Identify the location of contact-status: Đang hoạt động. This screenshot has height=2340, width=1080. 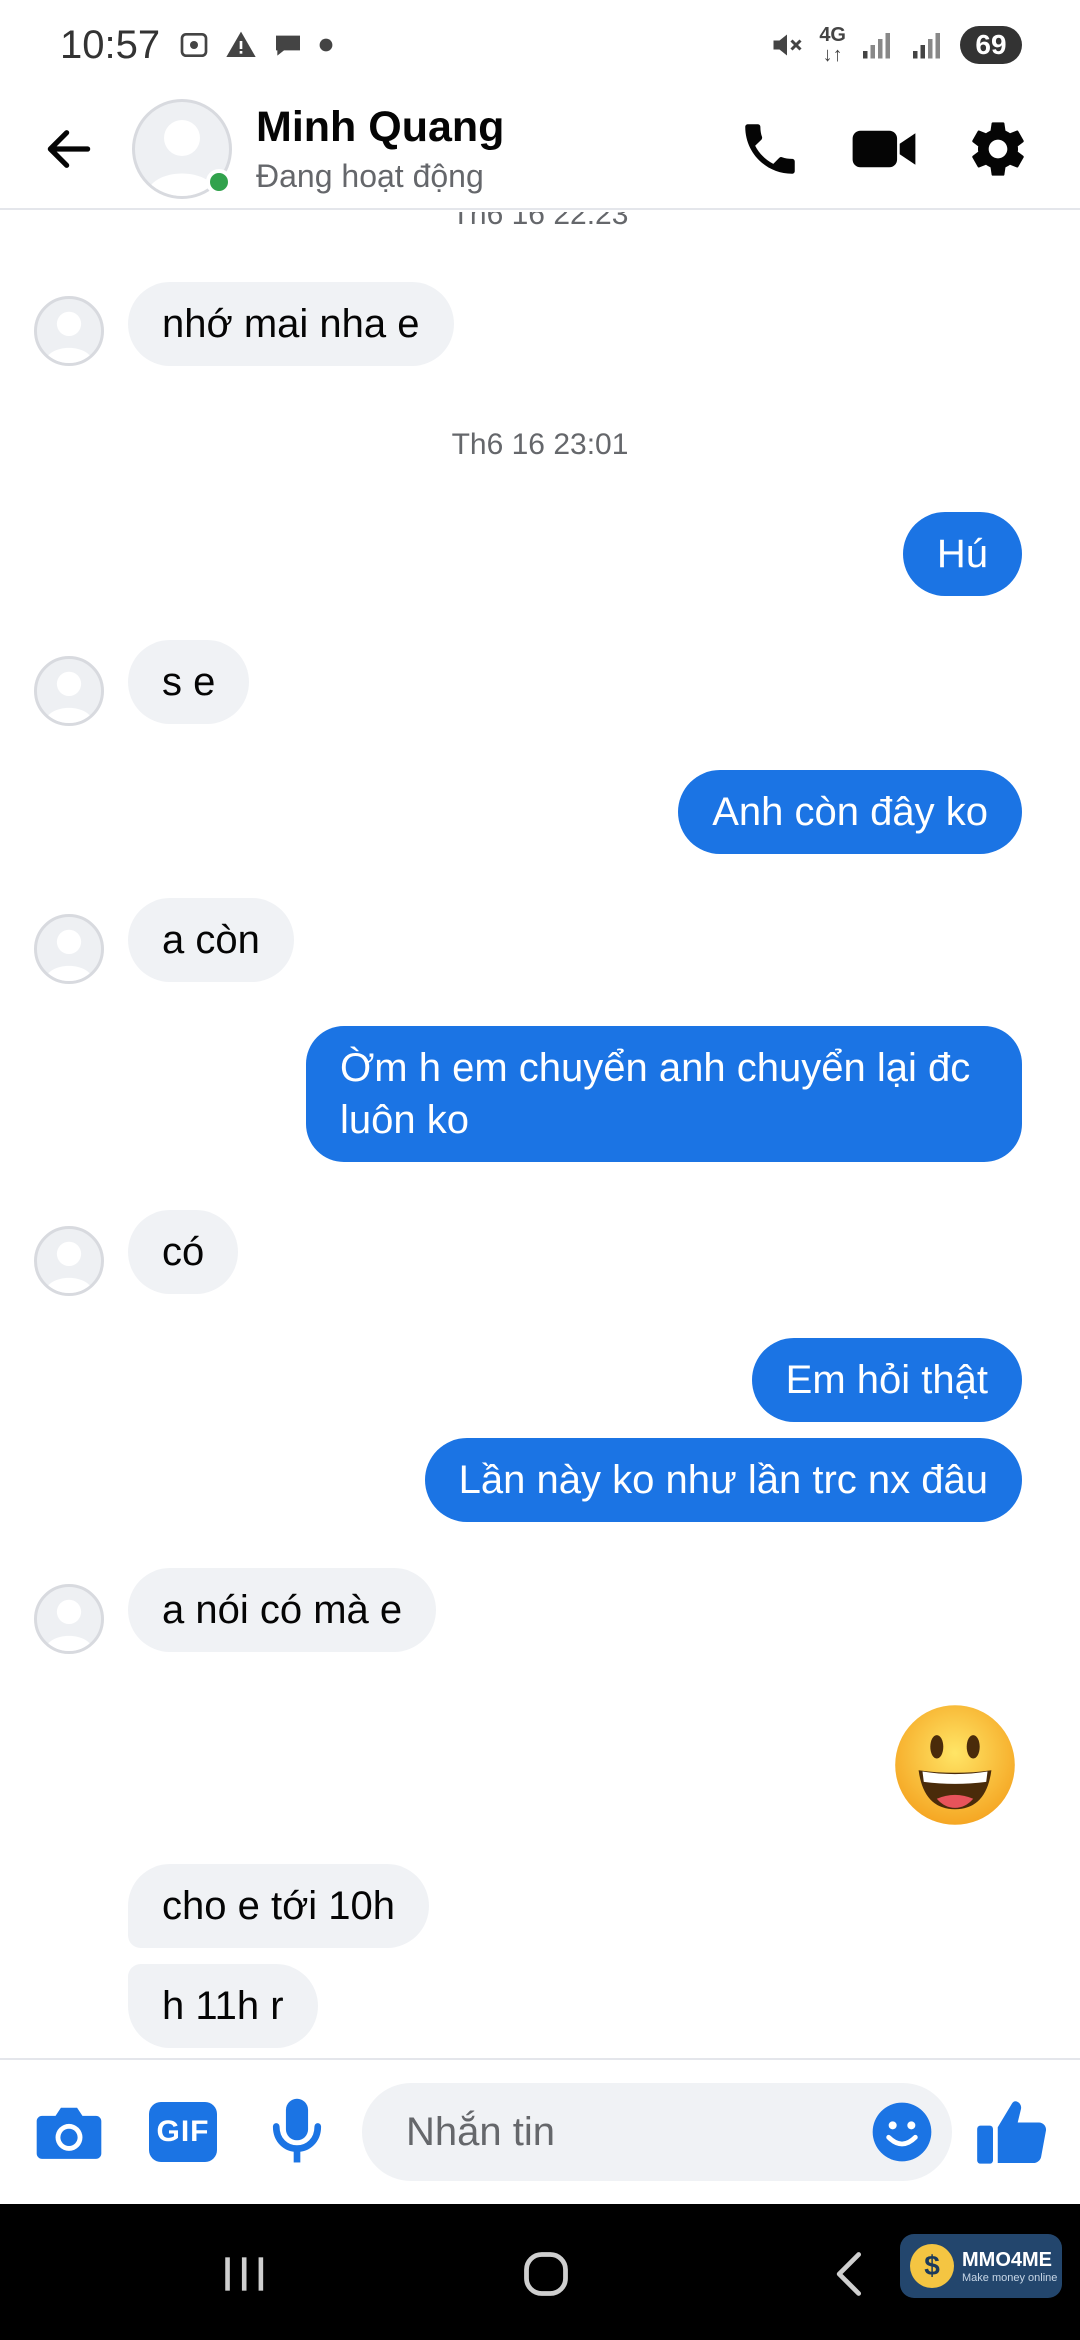
(370, 176).